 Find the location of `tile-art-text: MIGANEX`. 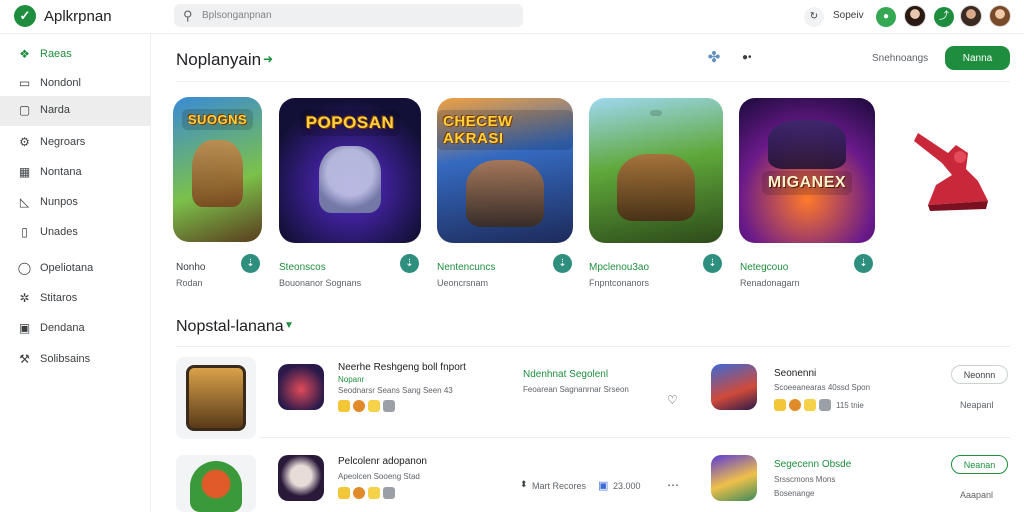

tile-art-text: MIGANEX is located at coordinates (807, 183).